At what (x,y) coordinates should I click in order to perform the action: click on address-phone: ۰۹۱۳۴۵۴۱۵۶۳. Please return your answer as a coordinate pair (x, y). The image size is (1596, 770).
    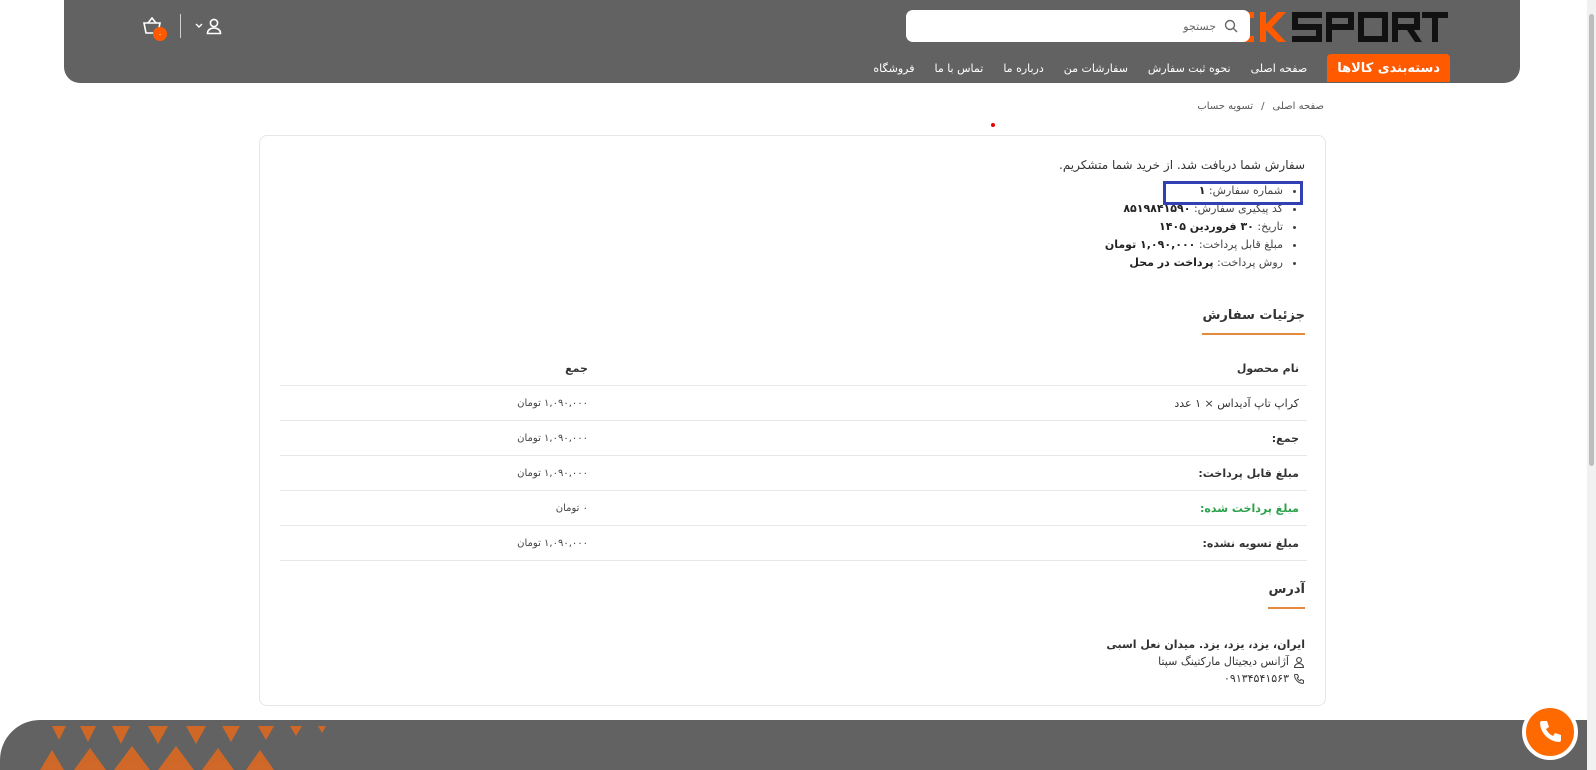
    Looking at the image, I should click on (1256, 678).